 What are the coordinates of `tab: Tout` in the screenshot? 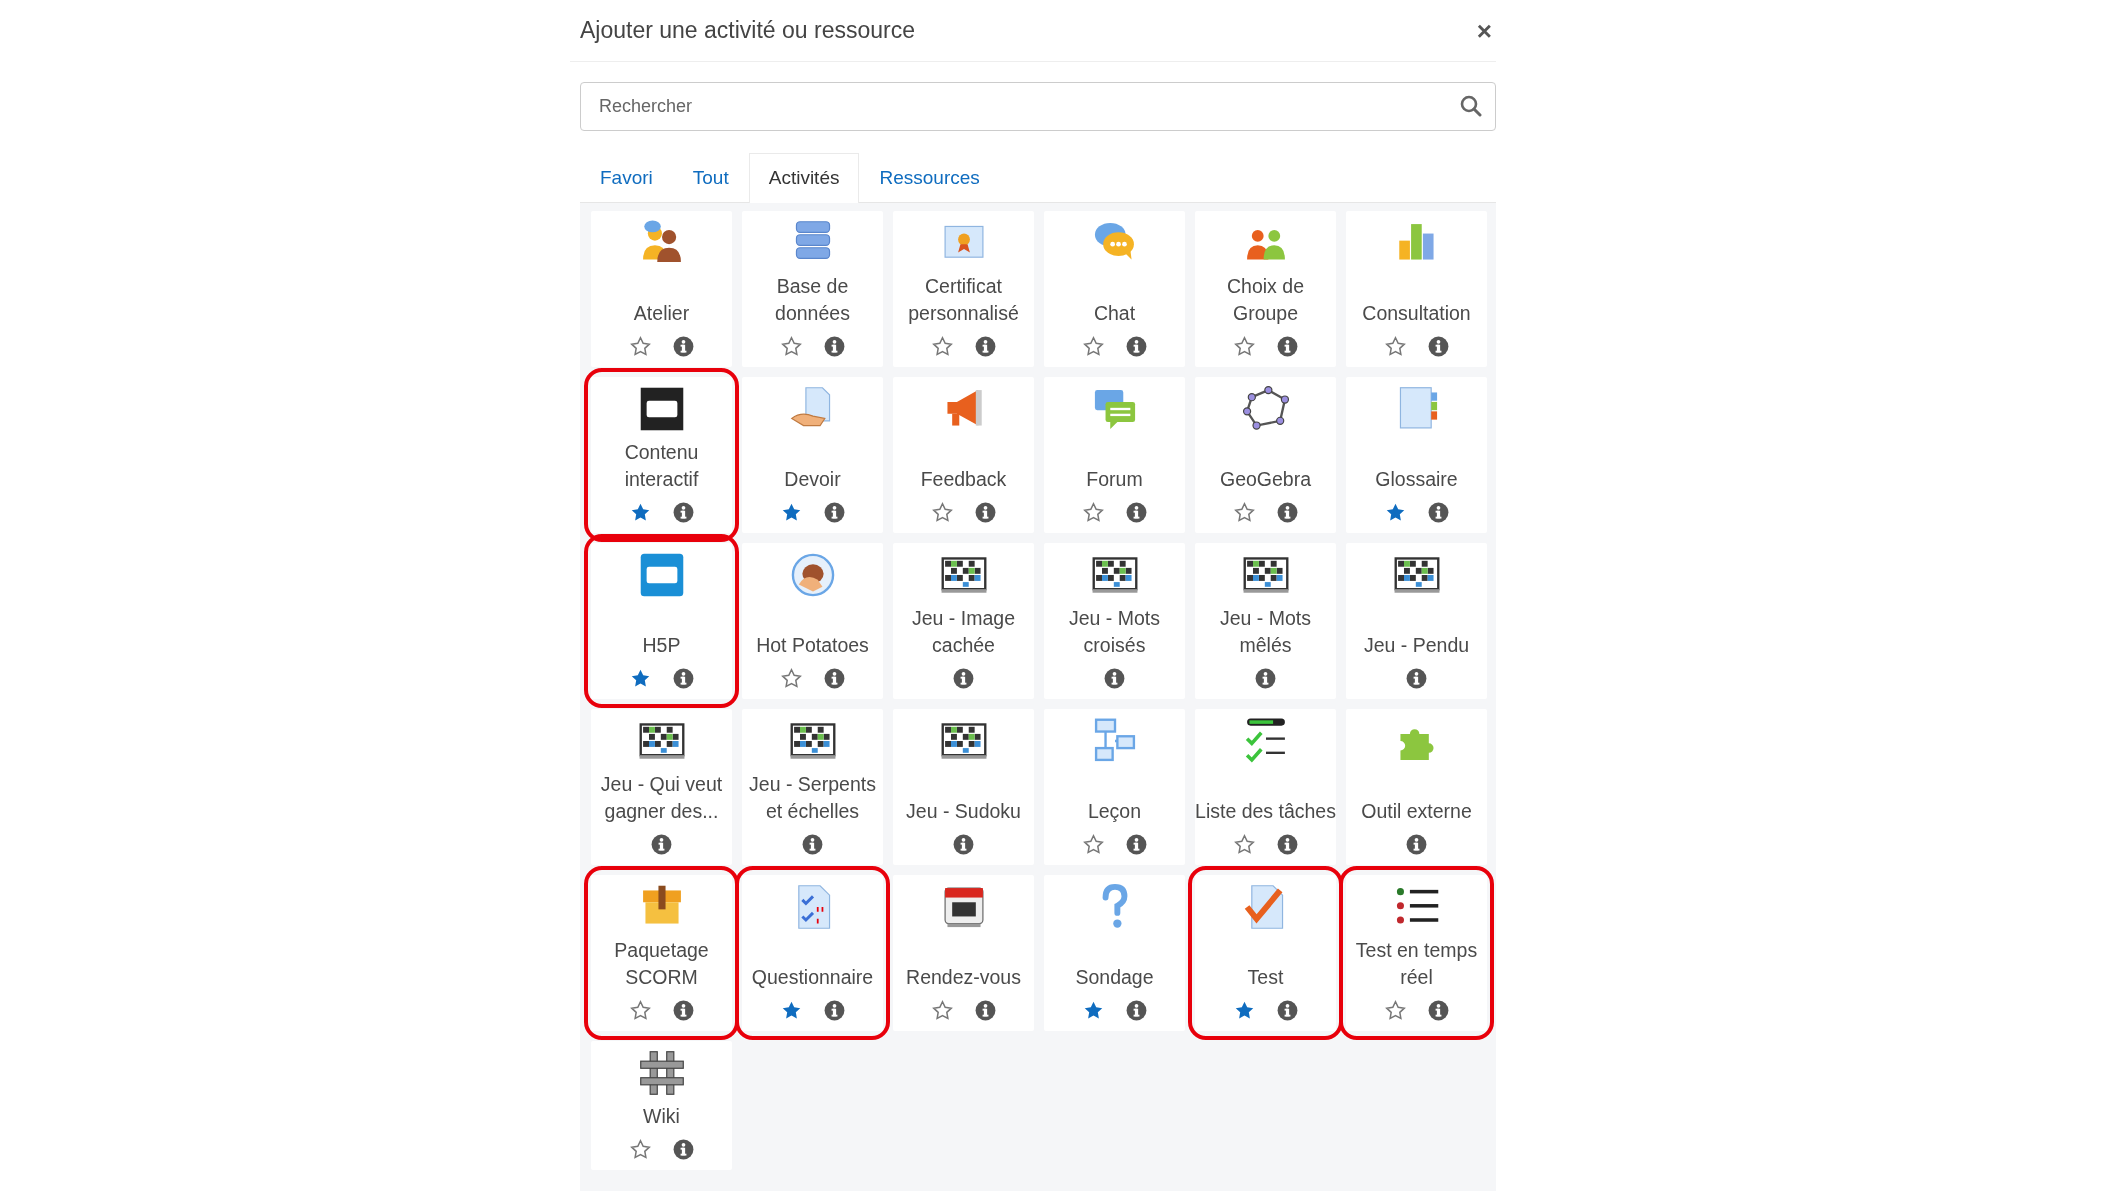 It's located at (710, 178).